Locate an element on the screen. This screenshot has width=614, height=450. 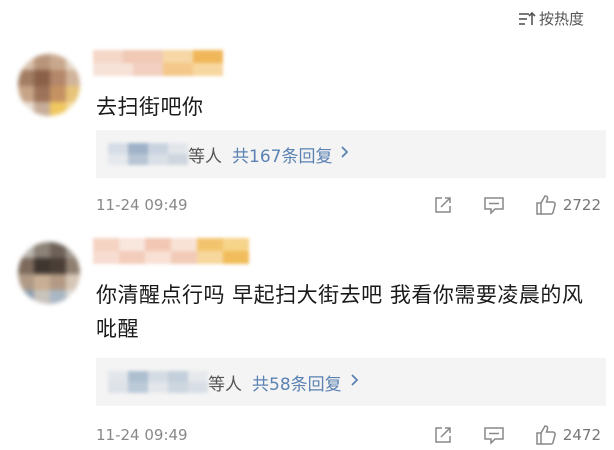
like-count: 2722 is located at coordinates (581, 205).